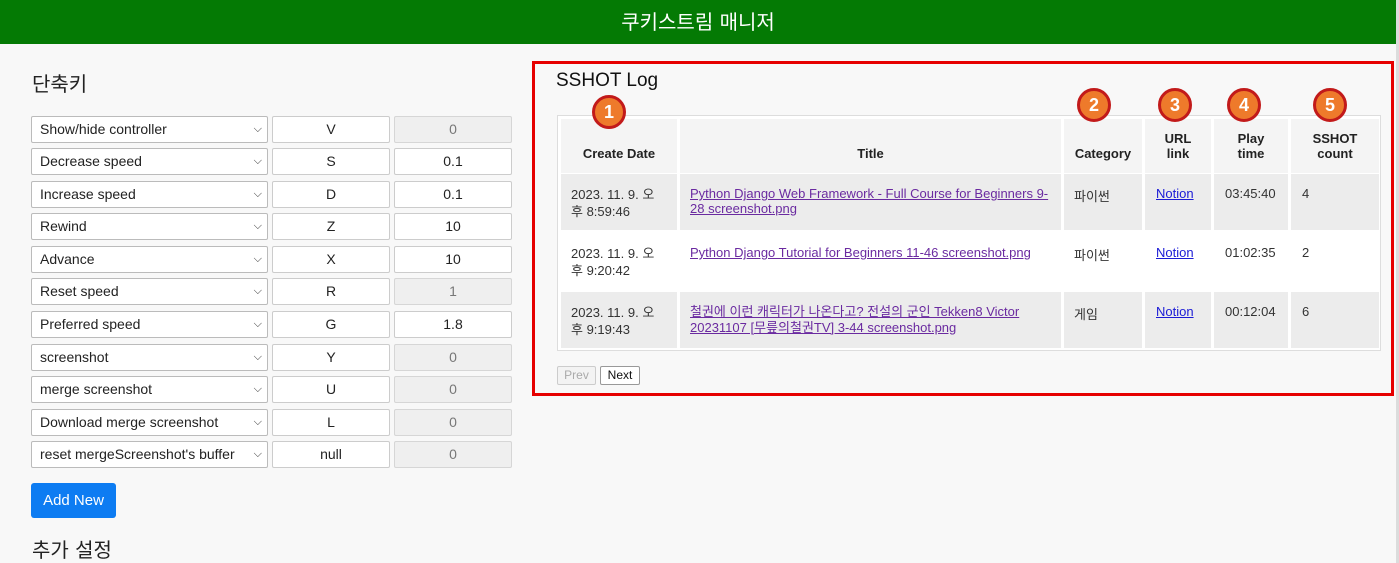  Describe the element at coordinates (79, 291) in the screenshot. I see `action-select-value: Reset speed` at that location.